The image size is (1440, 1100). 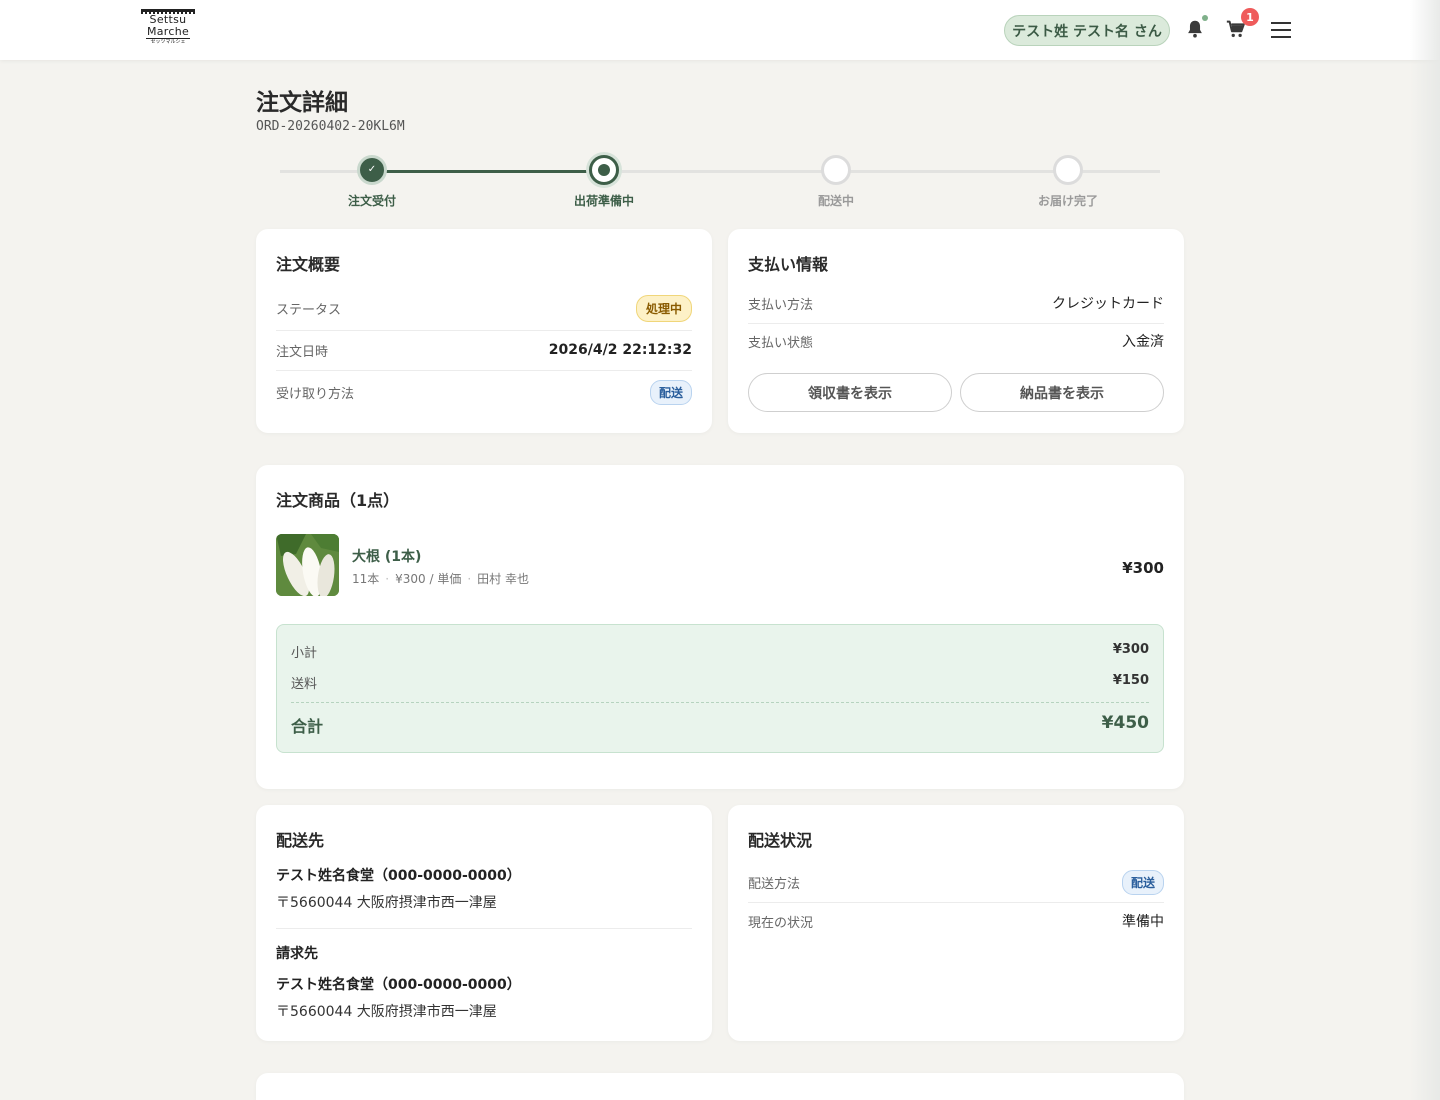 I want to click on cart-button: 1, so click(x=1242, y=25).